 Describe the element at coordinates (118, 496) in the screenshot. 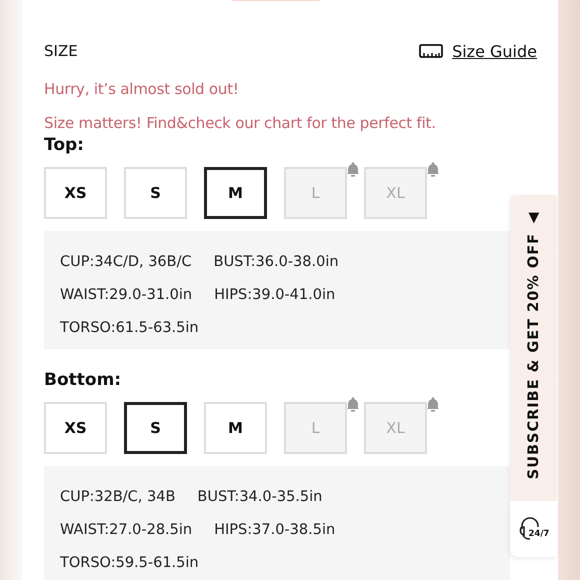

I see `measurement-text: CUP:32B/C, 34B` at that location.